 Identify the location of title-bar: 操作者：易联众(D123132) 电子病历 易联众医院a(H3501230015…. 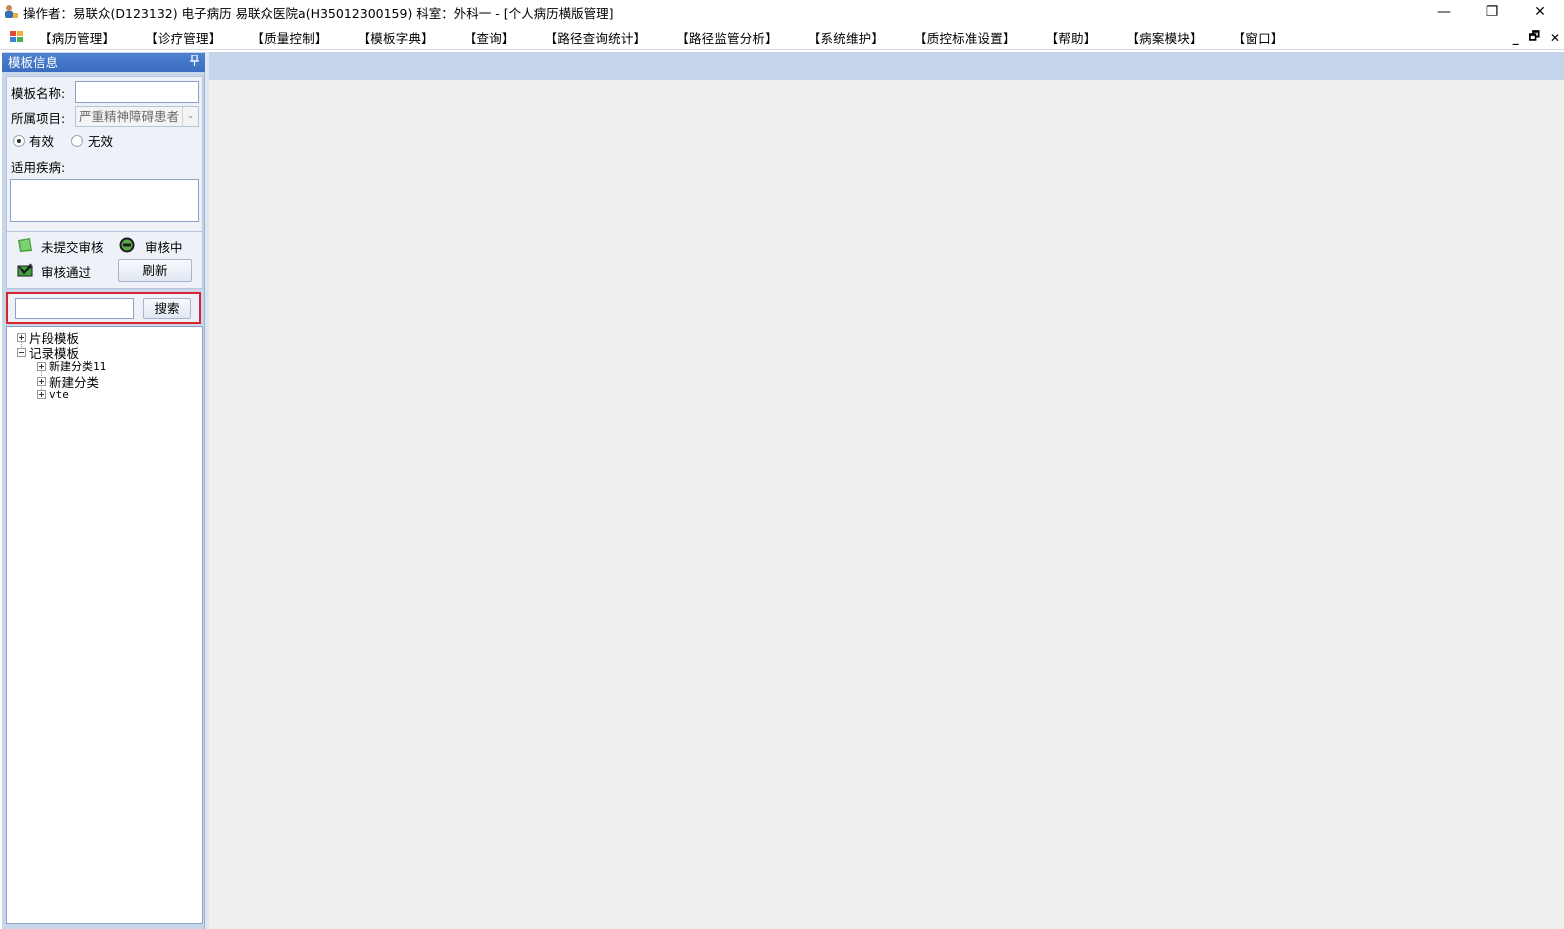
(782, 12).